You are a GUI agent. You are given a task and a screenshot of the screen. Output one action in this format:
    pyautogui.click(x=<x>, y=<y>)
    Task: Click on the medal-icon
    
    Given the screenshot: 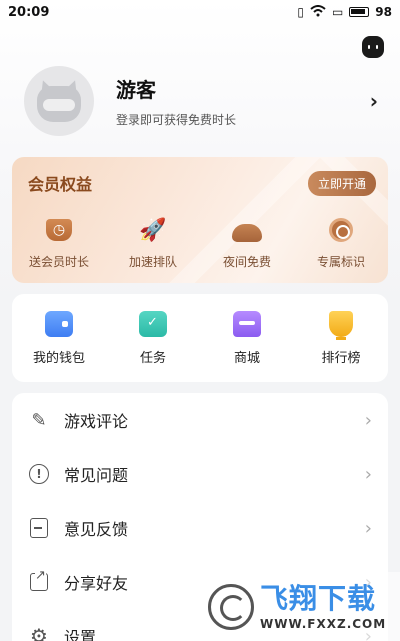 What is the action you would take?
    pyautogui.click(x=341, y=230)
    